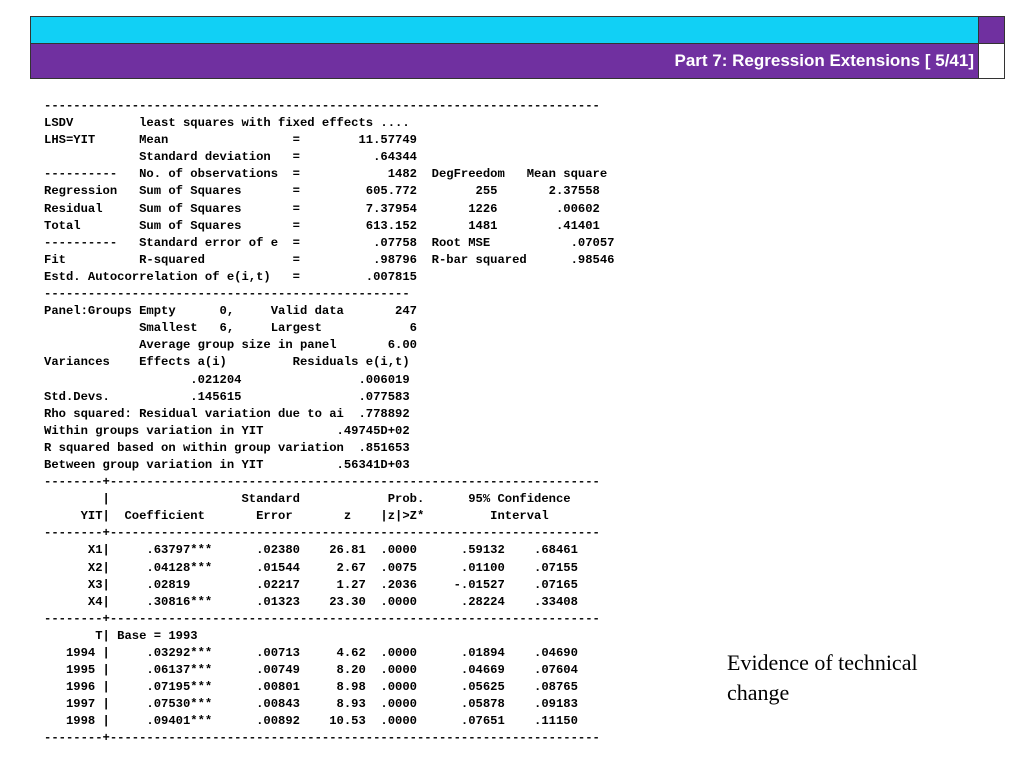 This screenshot has height=768, width=1024. I want to click on annotation-line-2: change, so click(758, 692).